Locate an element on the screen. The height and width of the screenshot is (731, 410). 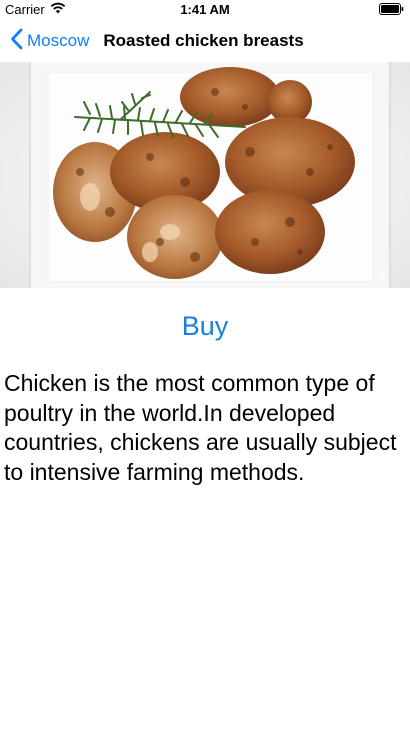
back-button-label: Moscow is located at coordinates (58, 40).